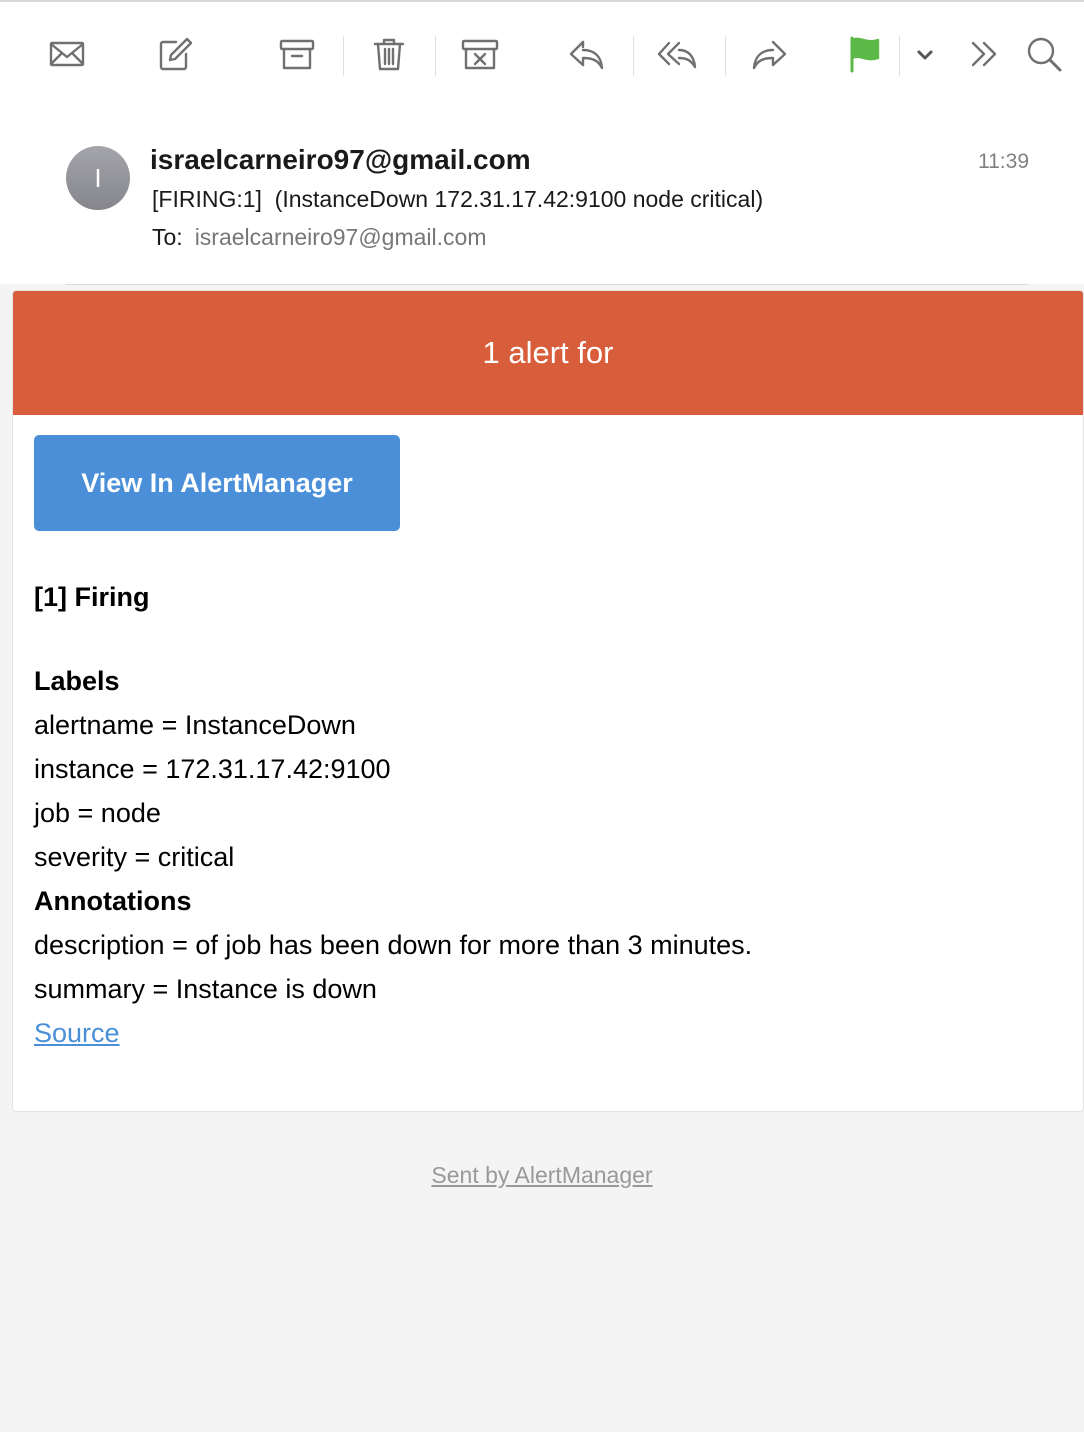 The height and width of the screenshot is (1432, 1084). What do you see at coordinates (195, 725) in the screenshot?
I see `label-alertname: alertname = InstanceDown` at bounding box center [195, 725].